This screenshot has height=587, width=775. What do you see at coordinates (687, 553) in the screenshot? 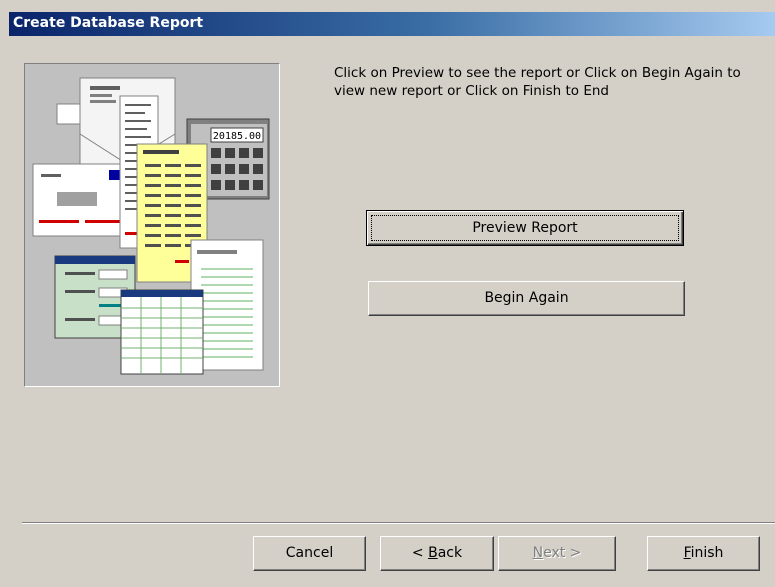
I see `finish-mnemonic: F` at bounding box center [687, 553].